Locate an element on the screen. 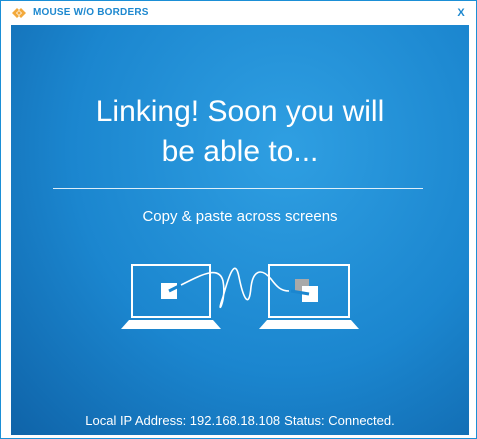 This screenshot has height=439, width=477. window-title: MOUSE W/O BORDERS is located at coordinates (91, 12).